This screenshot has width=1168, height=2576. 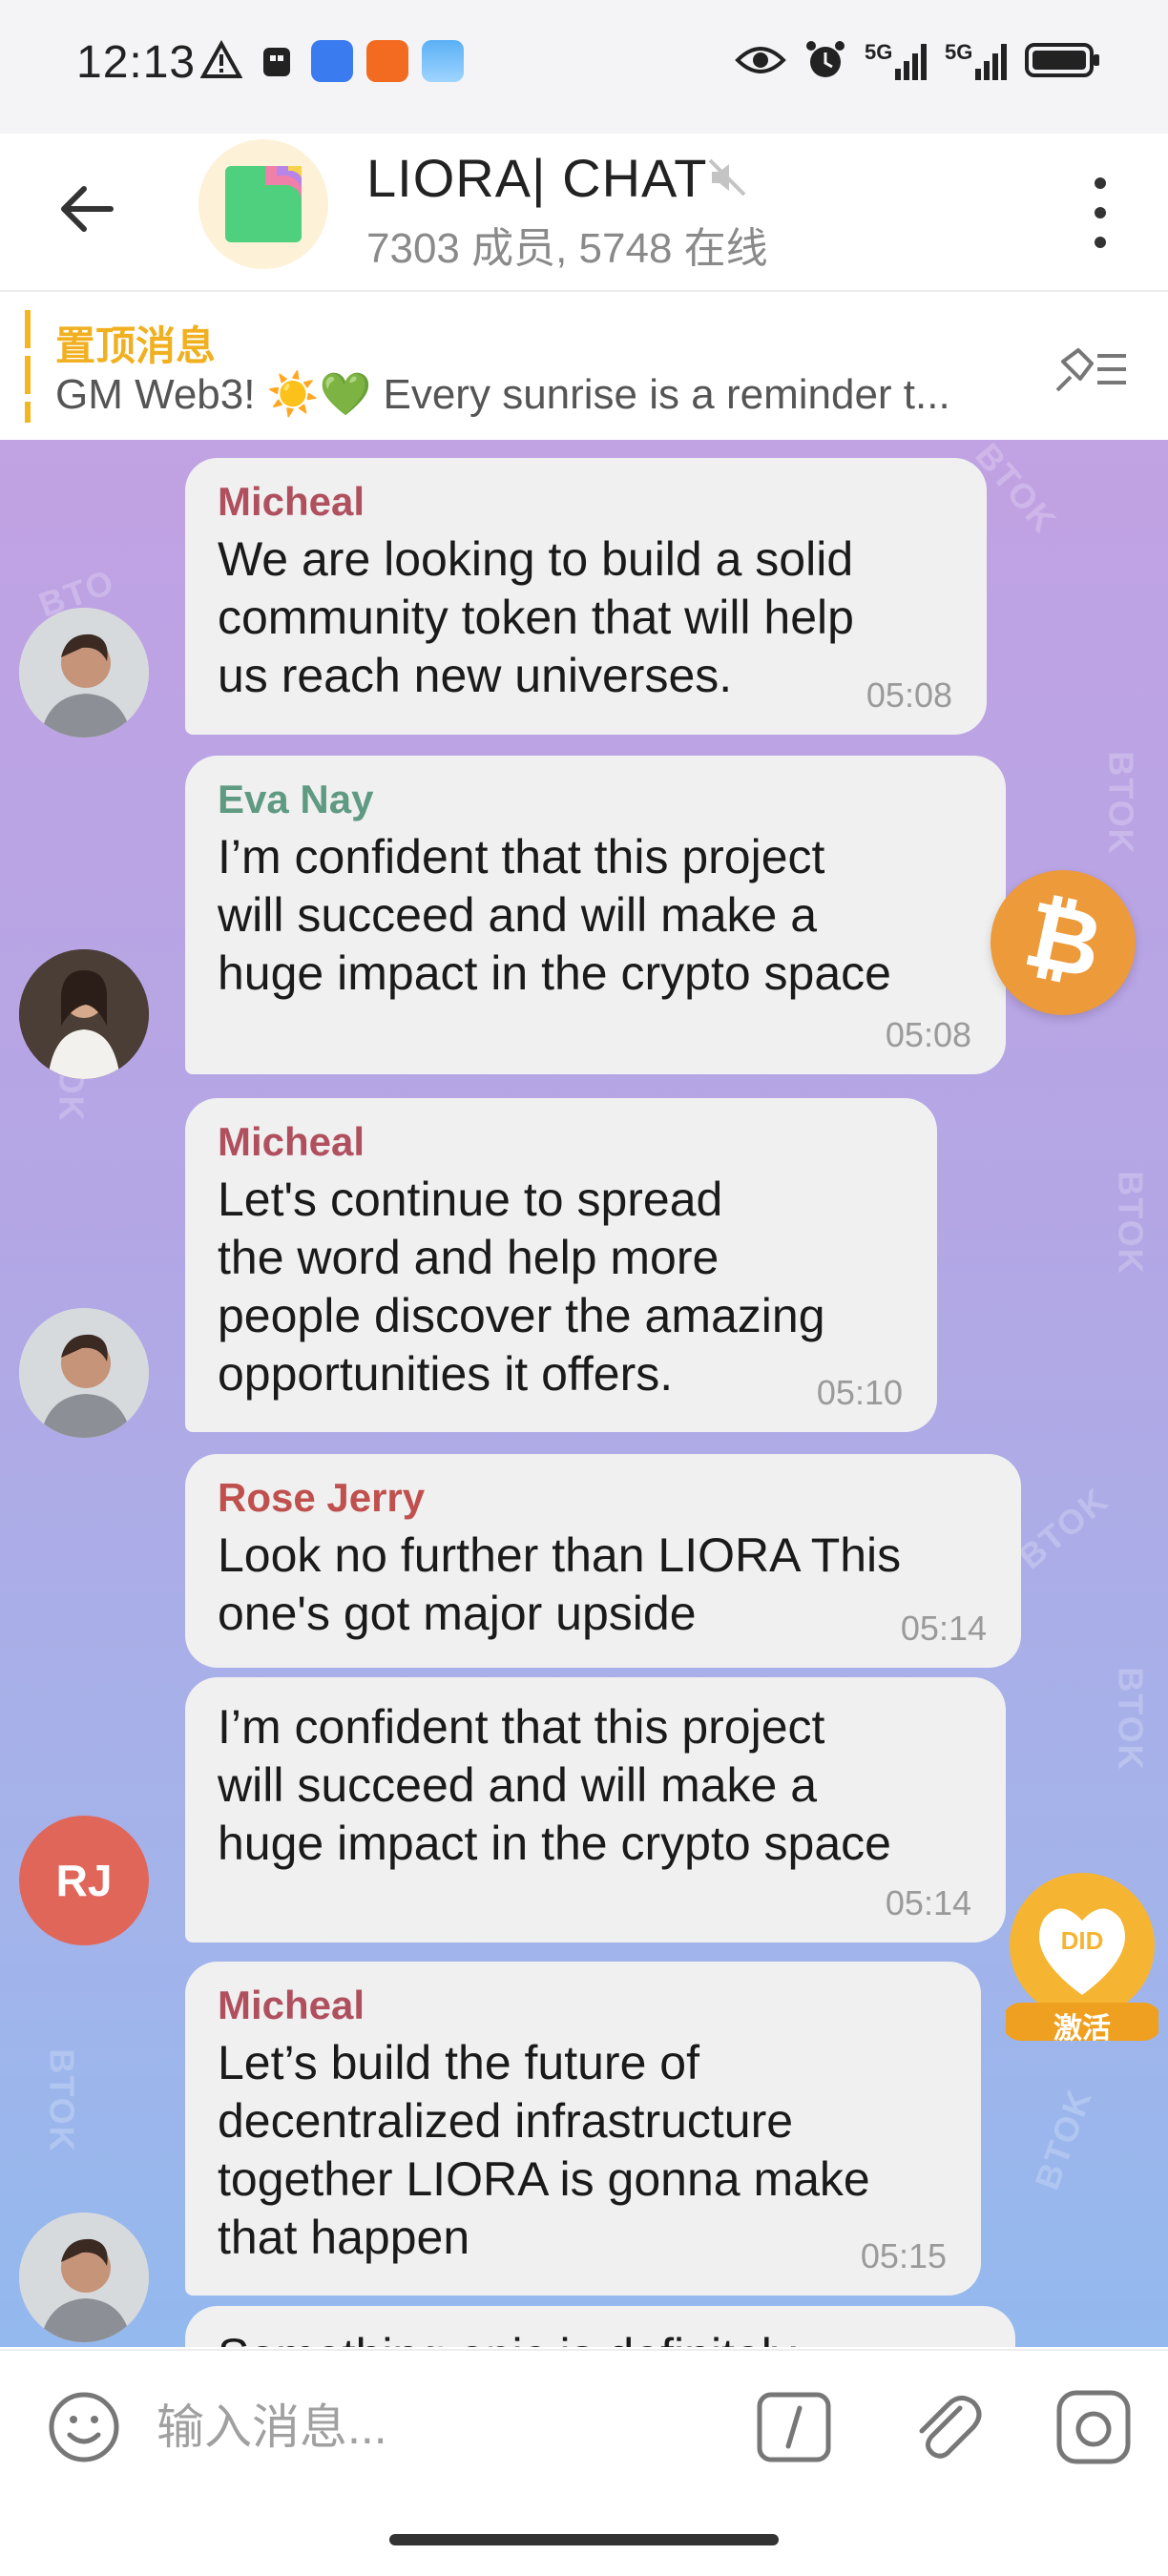 What do you see at coordinates (977, 60) in the screenshot?
I see `signal-2-icon: 5G` at bounding box center [977, 60].